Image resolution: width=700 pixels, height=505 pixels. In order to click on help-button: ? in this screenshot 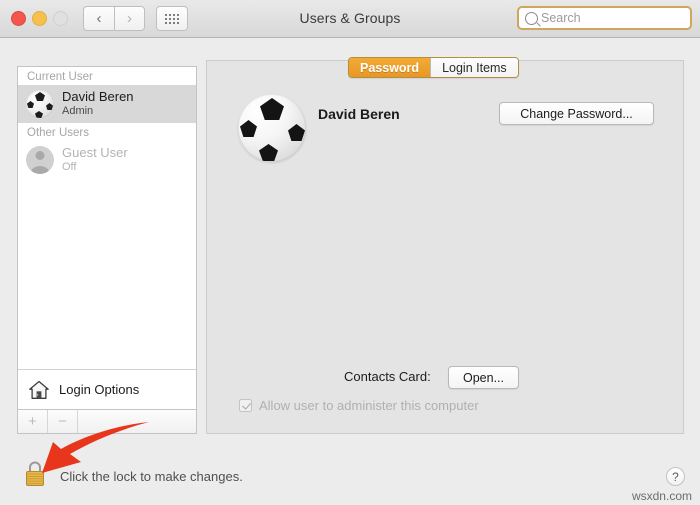, I will do `click(675, 476)`.